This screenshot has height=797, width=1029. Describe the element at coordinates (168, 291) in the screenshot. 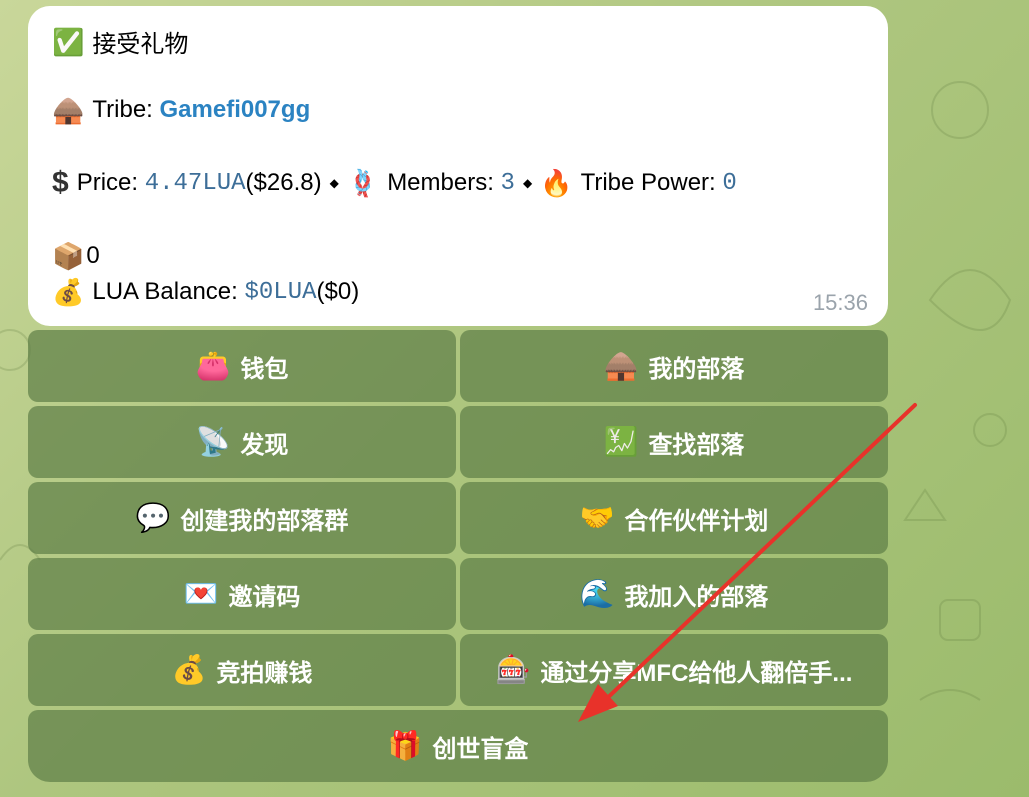

I see `balance-label: LUA Balance:` at that location.